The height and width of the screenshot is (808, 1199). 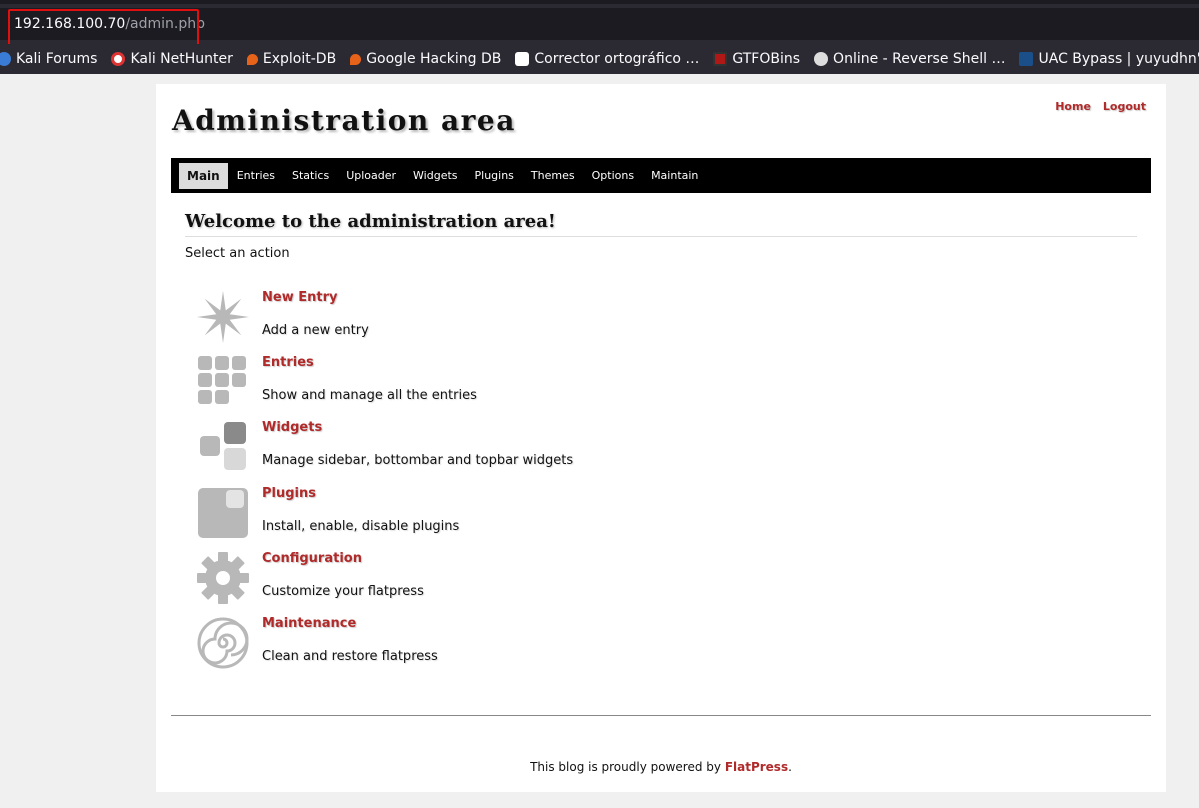 What do you see at coordinates (237, 253) in the screenshot?
I see `page-subtitle: Select an action` at bounding box center [237, 253].